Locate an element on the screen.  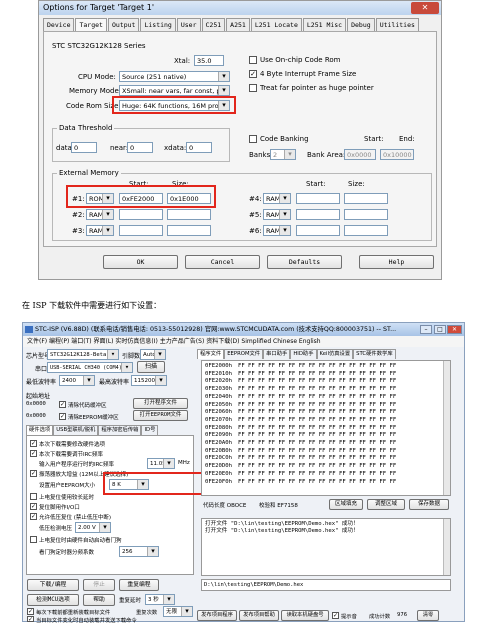
max-baud-select: 115200 is located at coordinates (149, 380).